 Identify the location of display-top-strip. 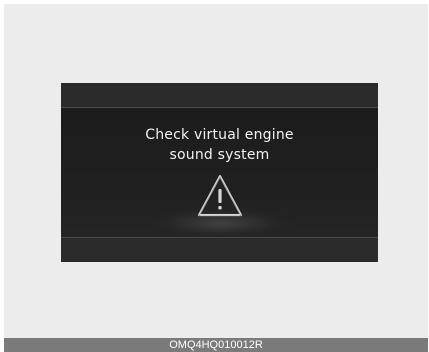
(219, 95).